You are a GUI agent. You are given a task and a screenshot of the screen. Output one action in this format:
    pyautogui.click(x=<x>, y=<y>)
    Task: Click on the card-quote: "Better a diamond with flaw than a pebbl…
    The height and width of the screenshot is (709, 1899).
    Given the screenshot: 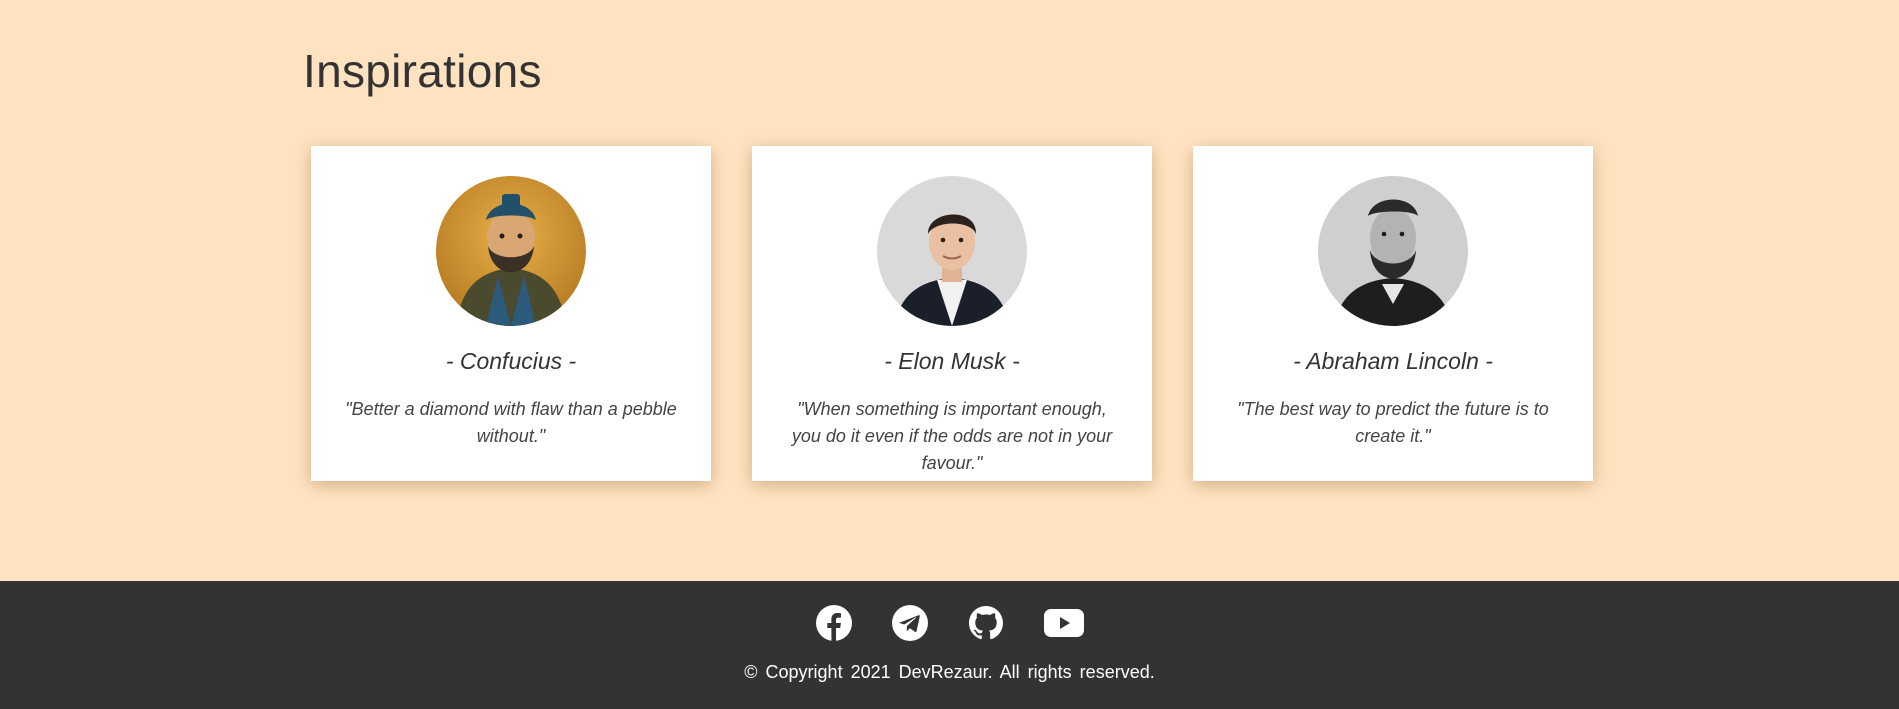 What is the action you would take?
    pyautogui.click(x=511, y=422)
    